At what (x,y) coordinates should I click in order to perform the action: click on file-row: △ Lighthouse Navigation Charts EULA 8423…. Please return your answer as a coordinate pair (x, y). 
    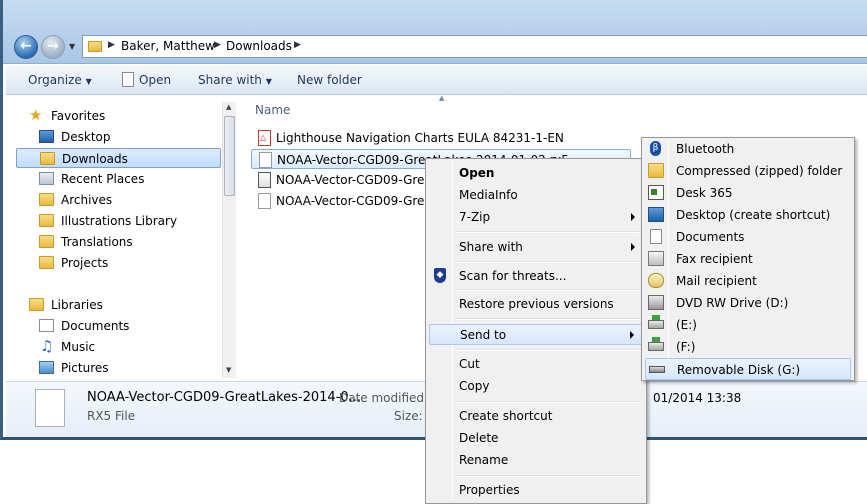
    Looking at the image, I should click on (441, 138).